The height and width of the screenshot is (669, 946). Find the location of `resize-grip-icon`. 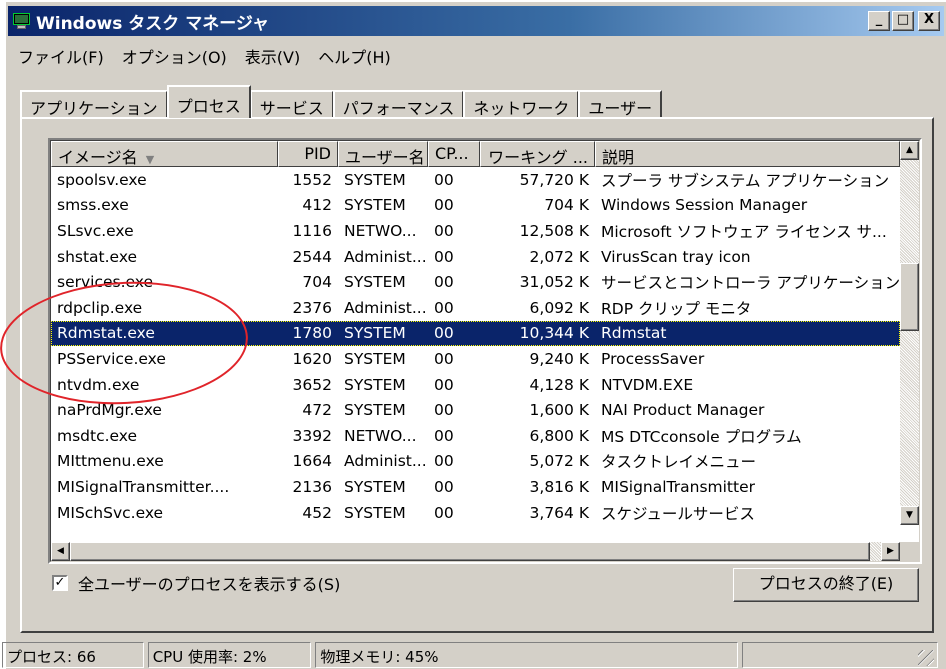

resize-grip-icon is located at coordinates (926, 658).